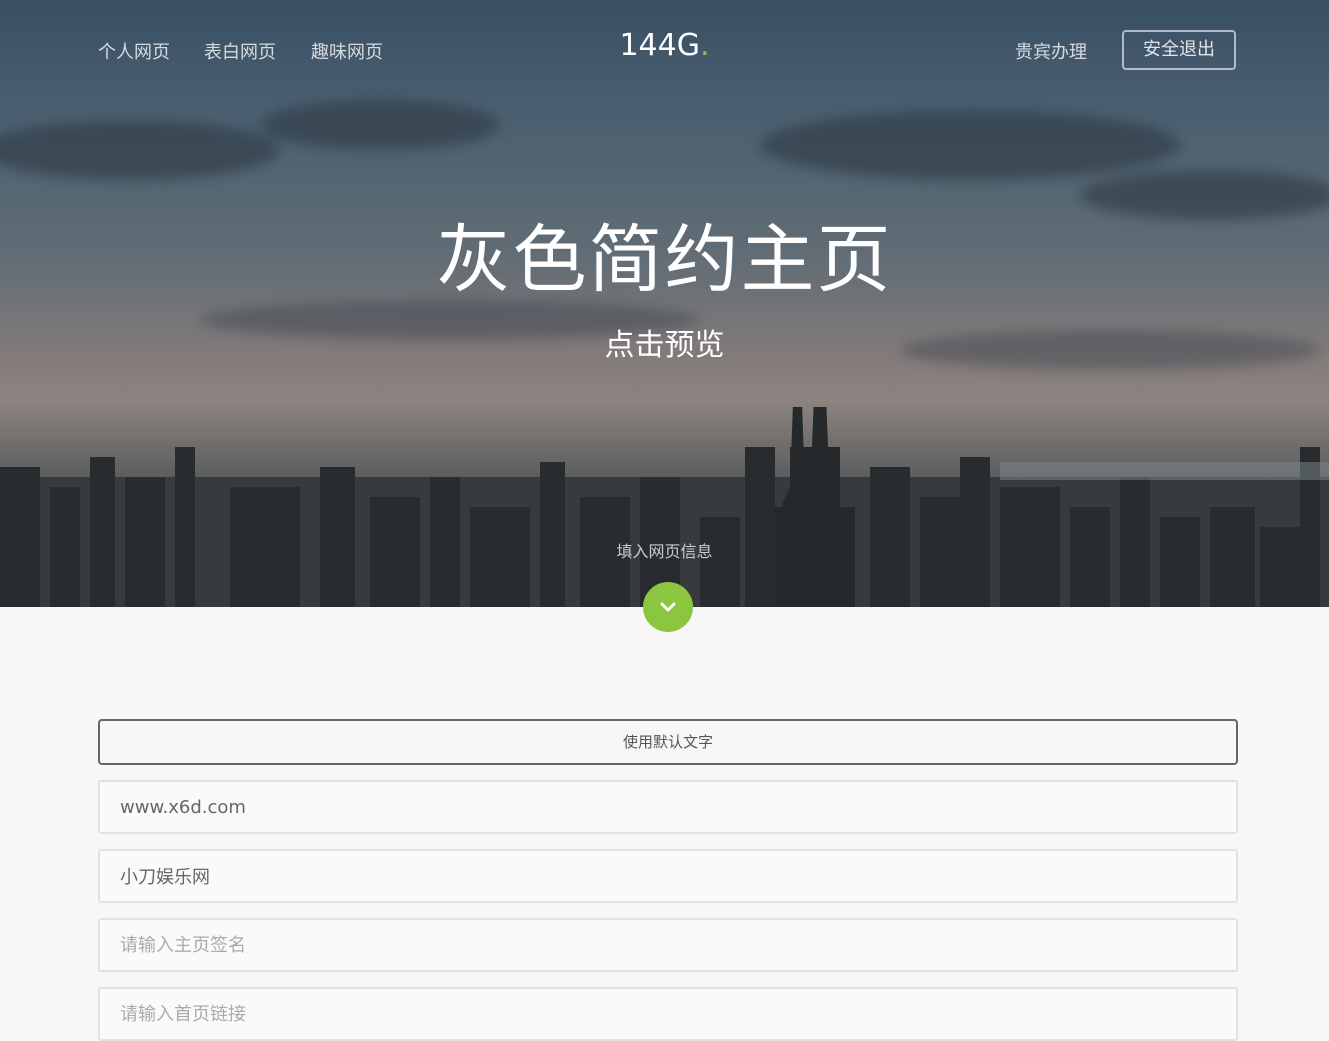 This screenshot has width=1329, height=1041. What do you see at coordinates (240, 51) in the screenshot?
I see `nav-love-page: 表白网页` at bounding box center [240, 51].